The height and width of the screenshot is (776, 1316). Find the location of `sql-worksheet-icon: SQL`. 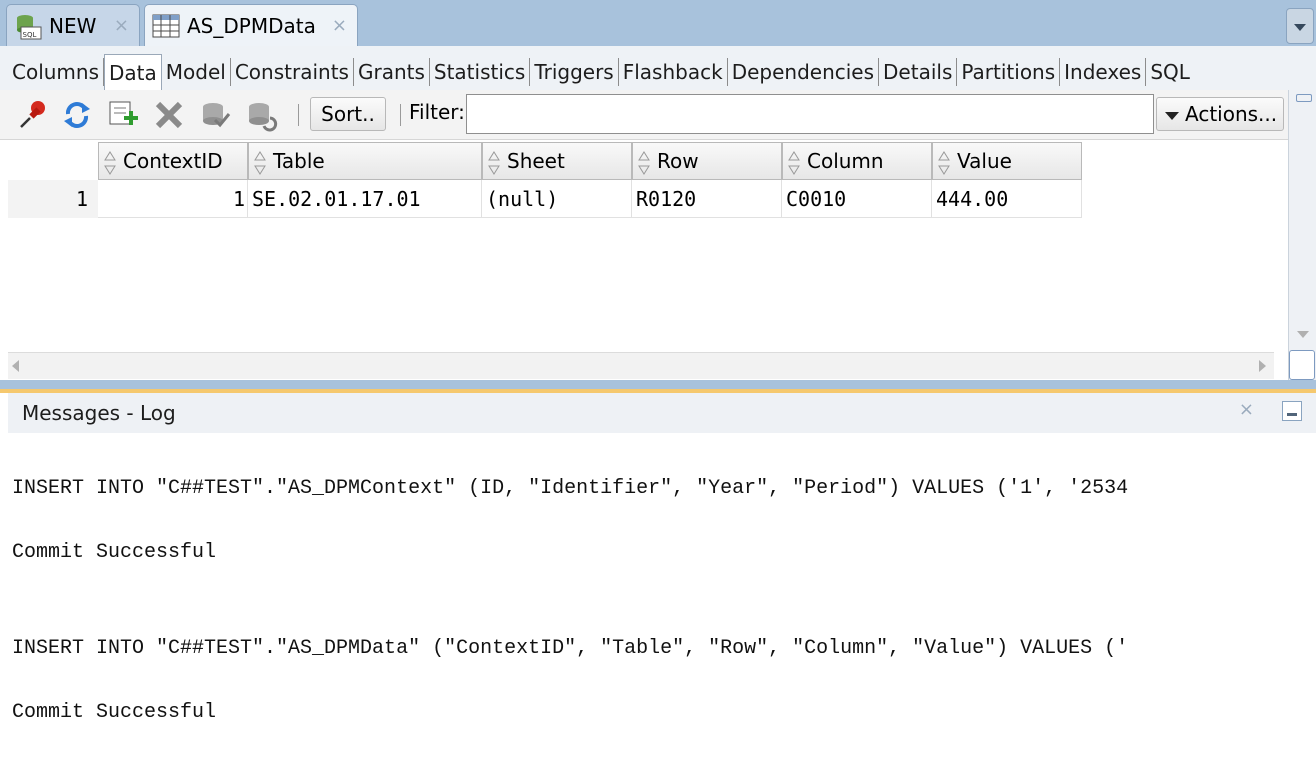

sql-worksheet-icon: SQL is located at coordinates (29, 26).